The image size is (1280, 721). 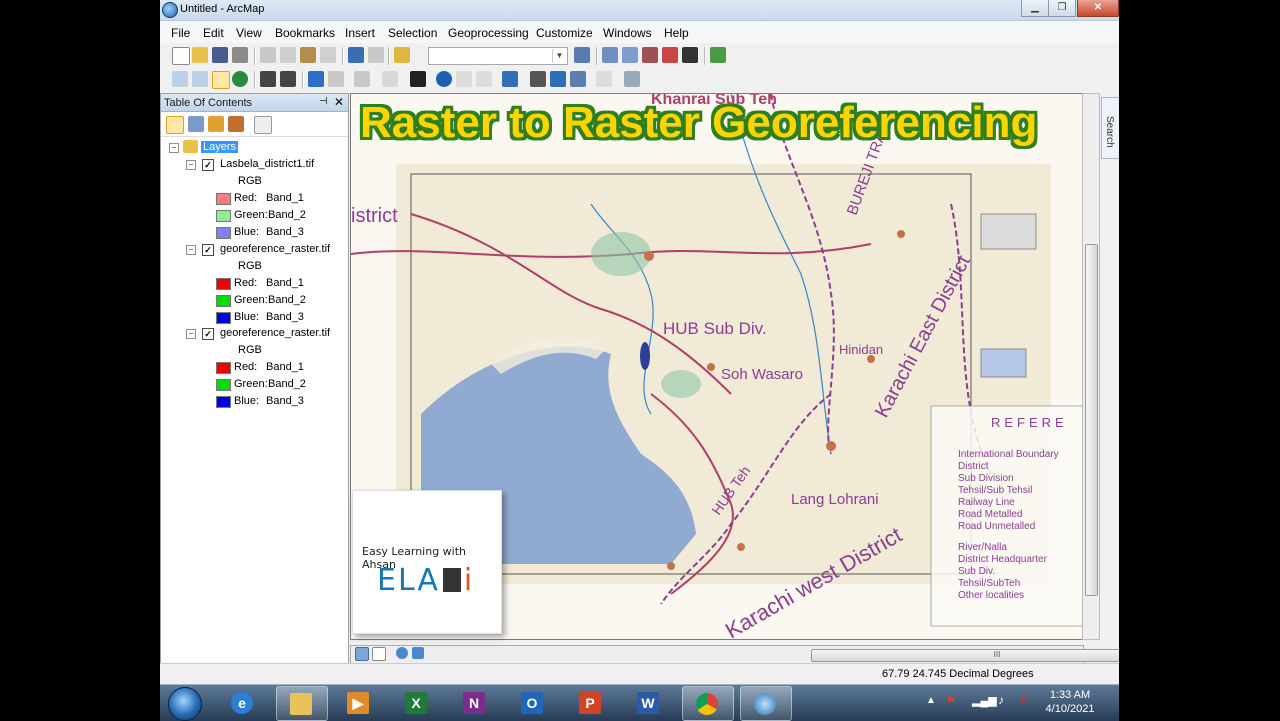 What do you see at coordinates (402, 653) in the screenshot?
I see `refresh-icon` at bounding box center [402, 653].